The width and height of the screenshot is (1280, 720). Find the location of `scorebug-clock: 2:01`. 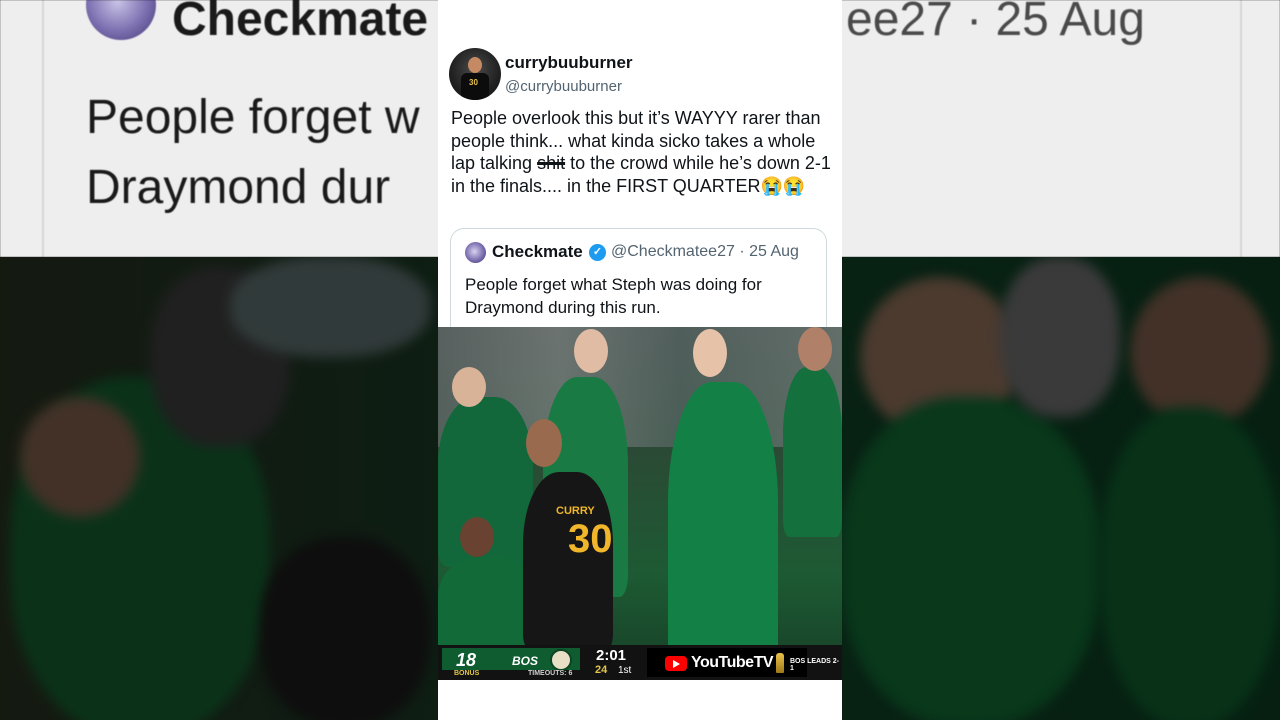

scorebug-clock: 2:01 is located at coordinates (611, 655).